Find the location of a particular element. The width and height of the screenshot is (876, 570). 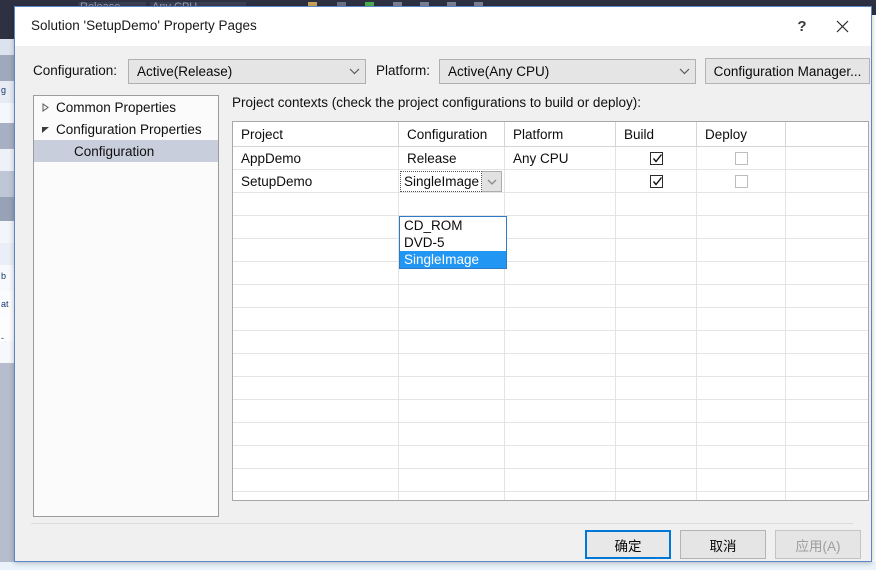

configuration-select: Active(Release) is located at coordinates (247, 71).